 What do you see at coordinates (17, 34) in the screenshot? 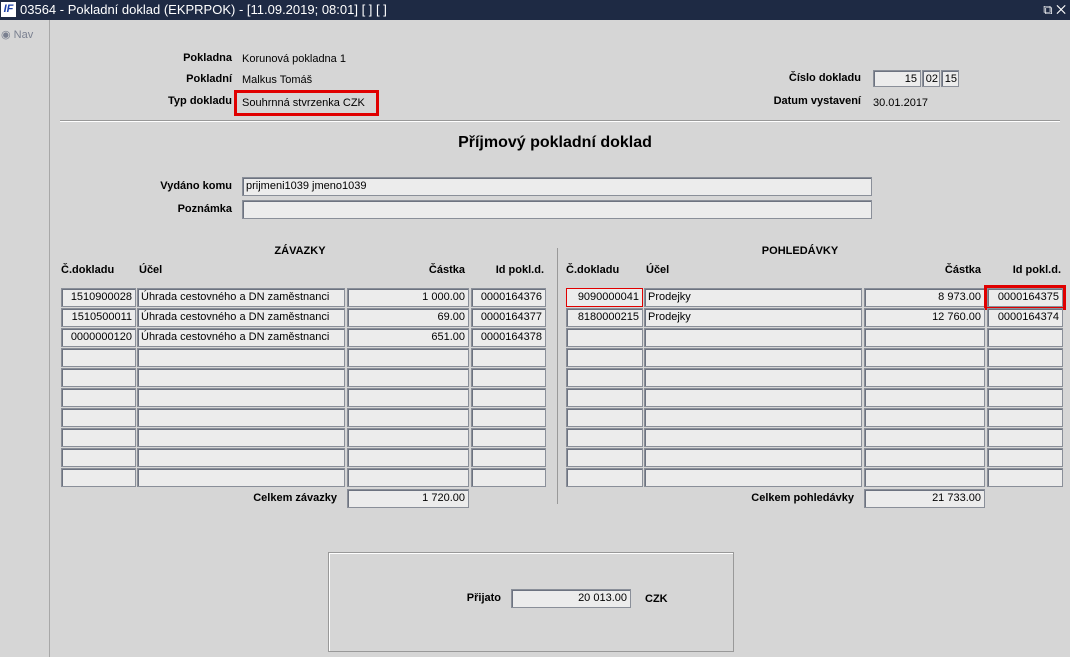
I see `nav-toggle: ◉ Nav` at bounding box center [17, 34].